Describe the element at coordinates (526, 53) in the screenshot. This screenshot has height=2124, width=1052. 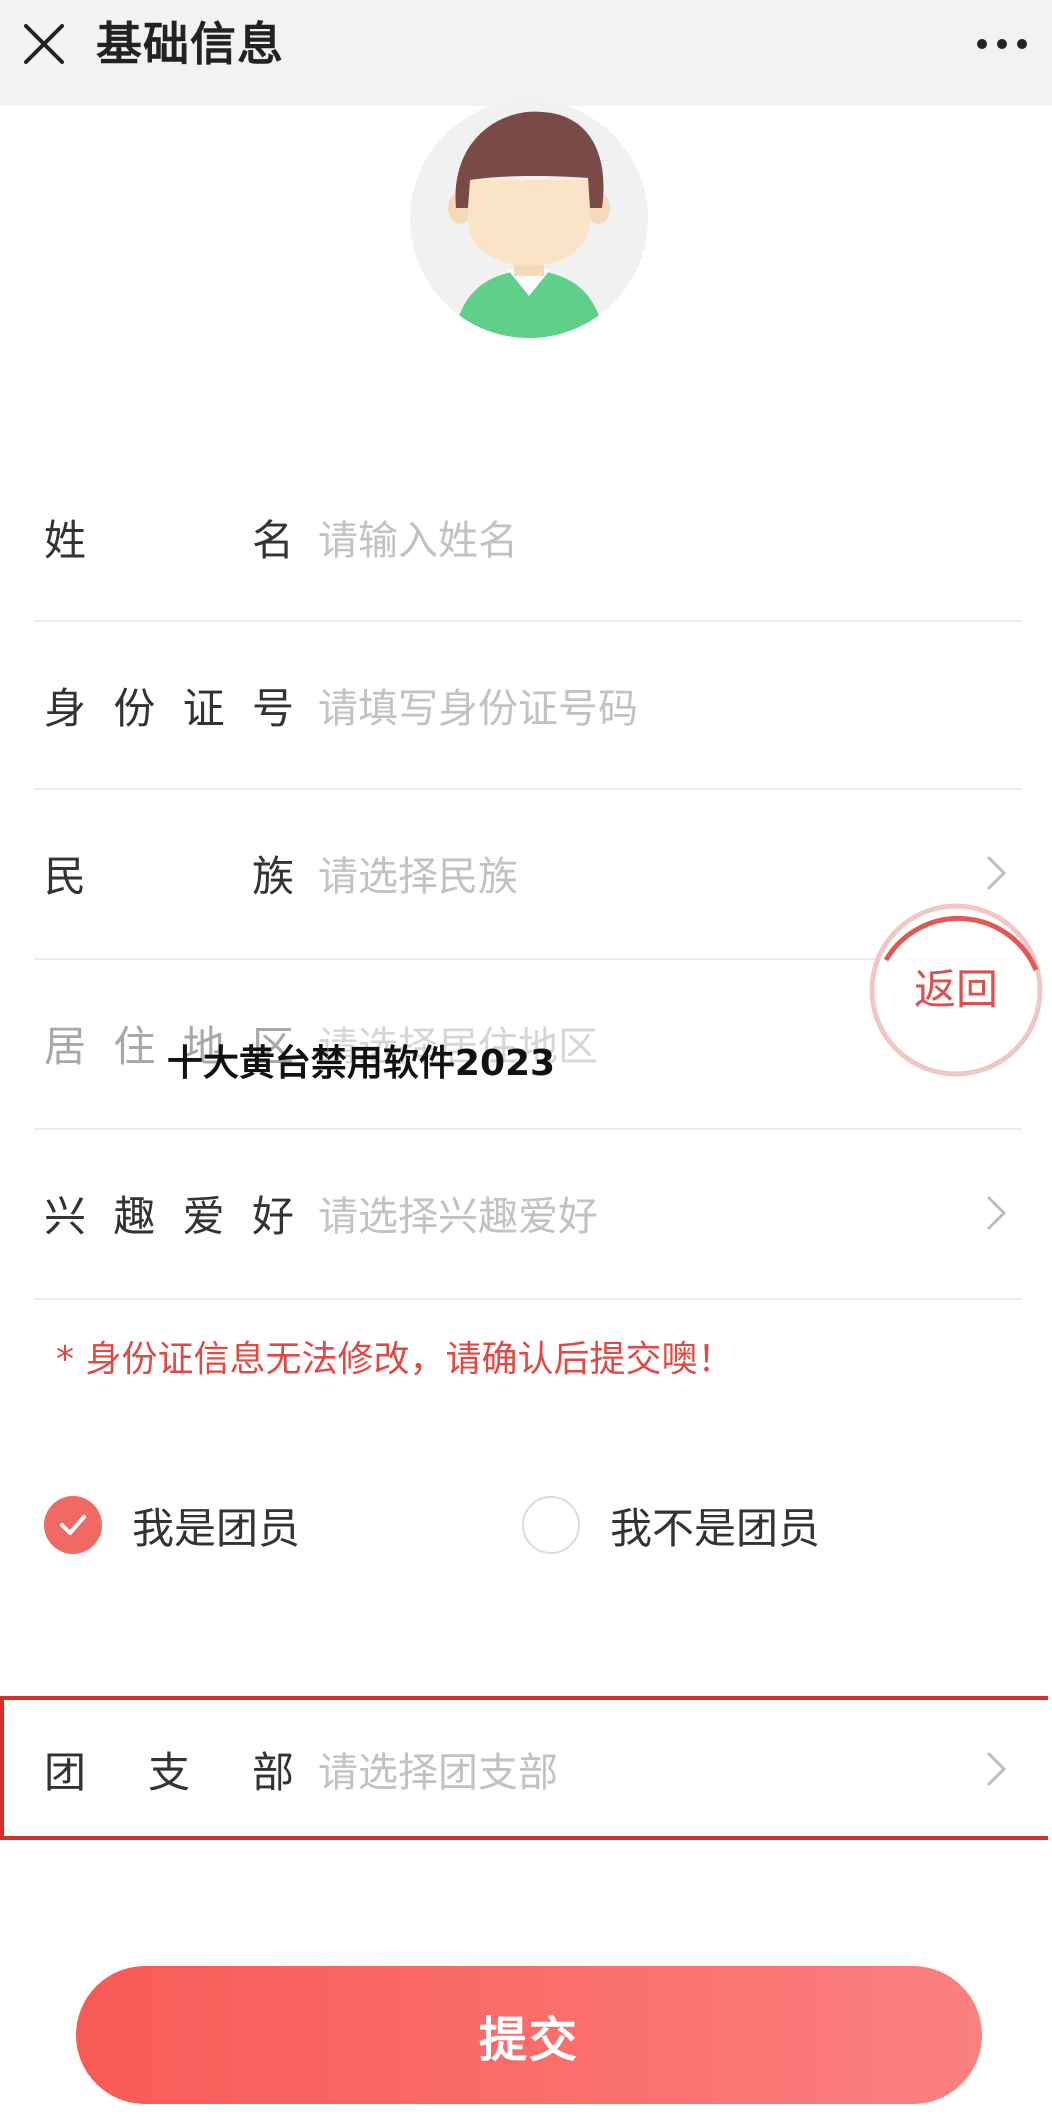
I see `top-bar: 基础信息` at that location.